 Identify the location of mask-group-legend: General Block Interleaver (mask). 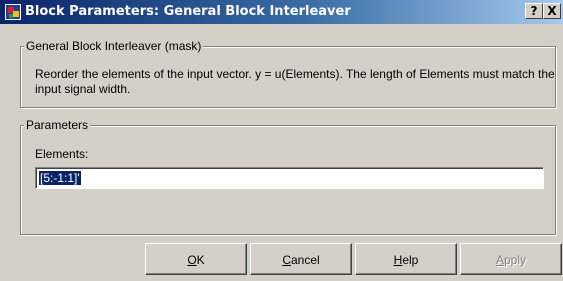
(114, 46).